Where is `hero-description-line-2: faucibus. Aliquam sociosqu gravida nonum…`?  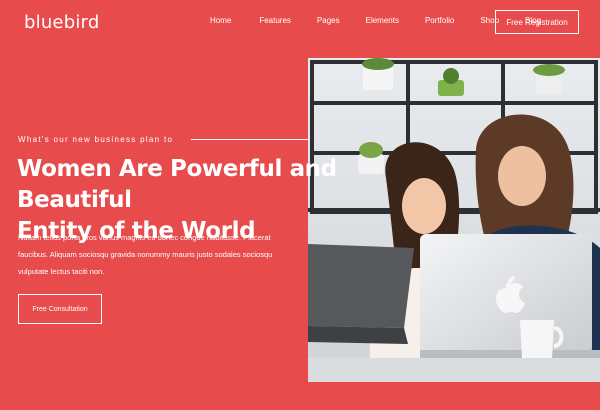
hero-description-line-2: faucibus. Aliquam sociosqu gravida nonum… is located at coordinates (145, 254).